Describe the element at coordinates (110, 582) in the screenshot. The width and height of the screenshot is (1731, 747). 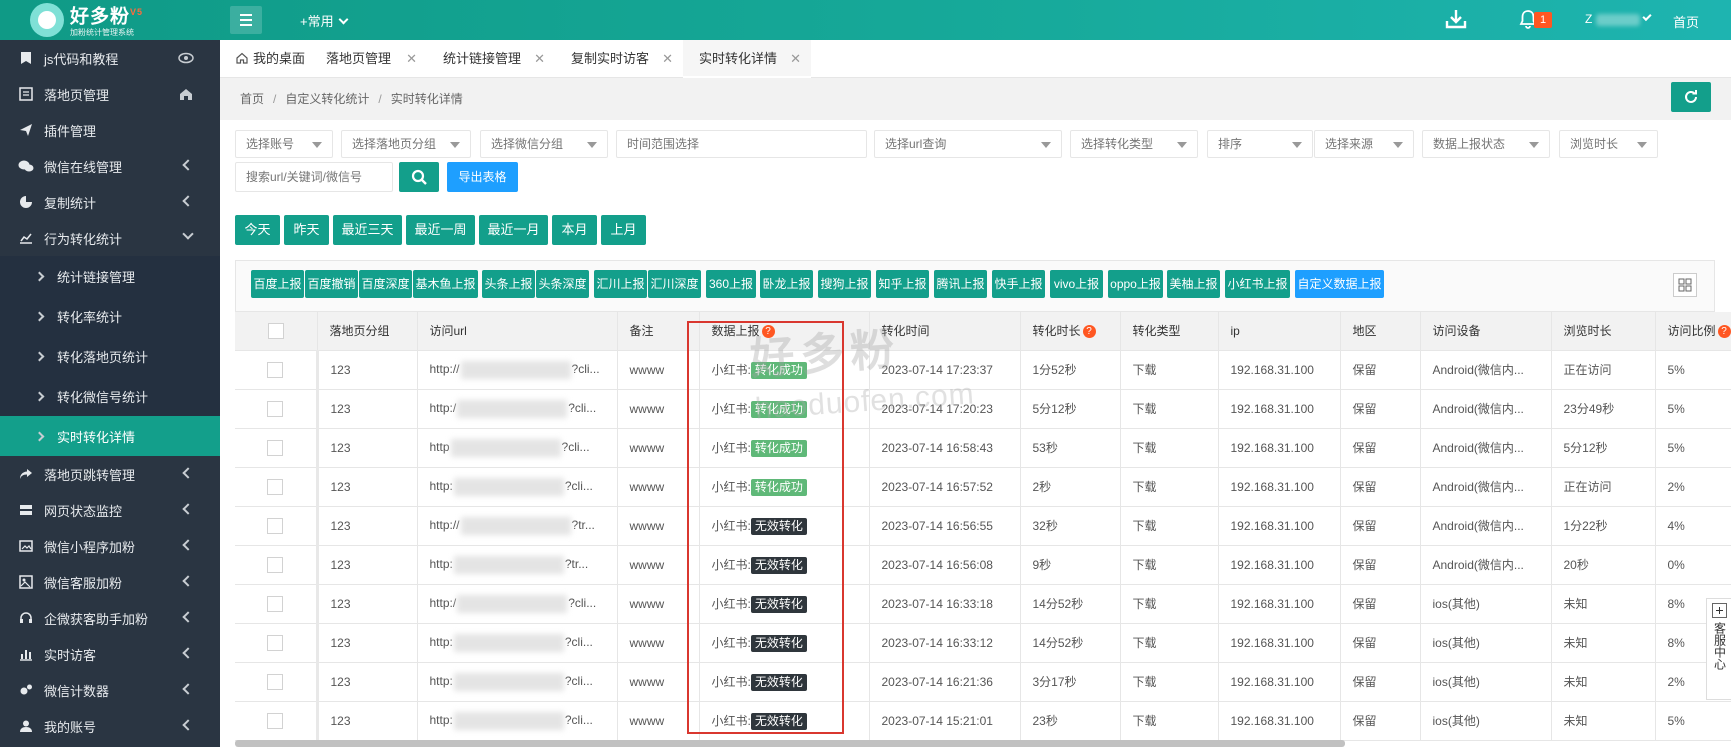
I see `sidebar-item-wechat-service: 微信客服加粉` at that location.